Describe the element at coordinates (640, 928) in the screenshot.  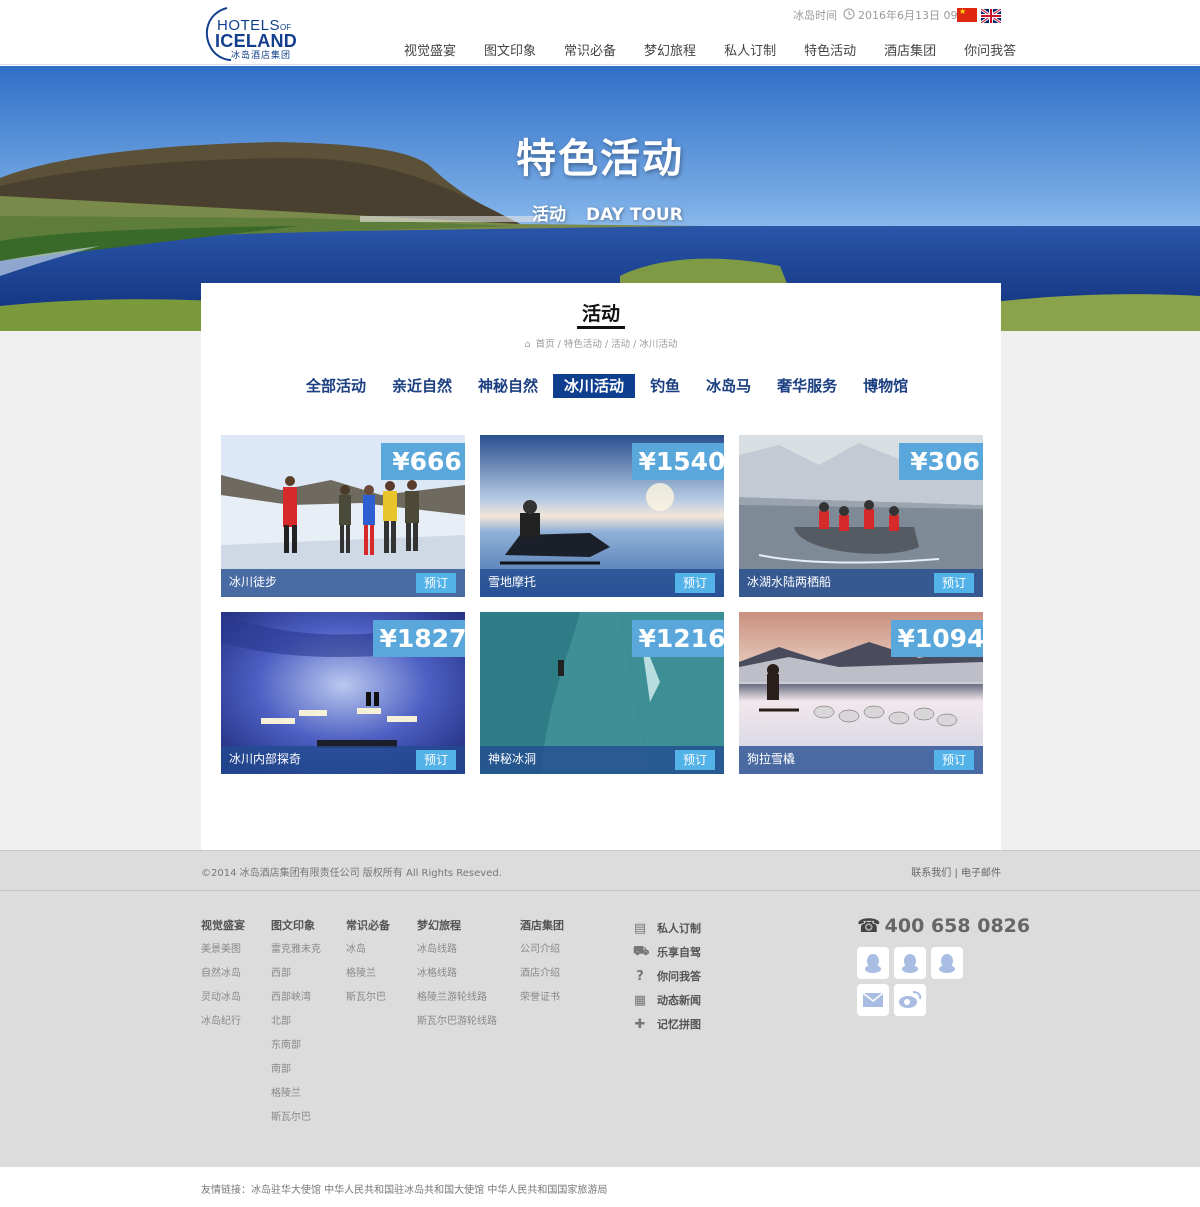
I see `clipboard-icon: ▤` at that location.